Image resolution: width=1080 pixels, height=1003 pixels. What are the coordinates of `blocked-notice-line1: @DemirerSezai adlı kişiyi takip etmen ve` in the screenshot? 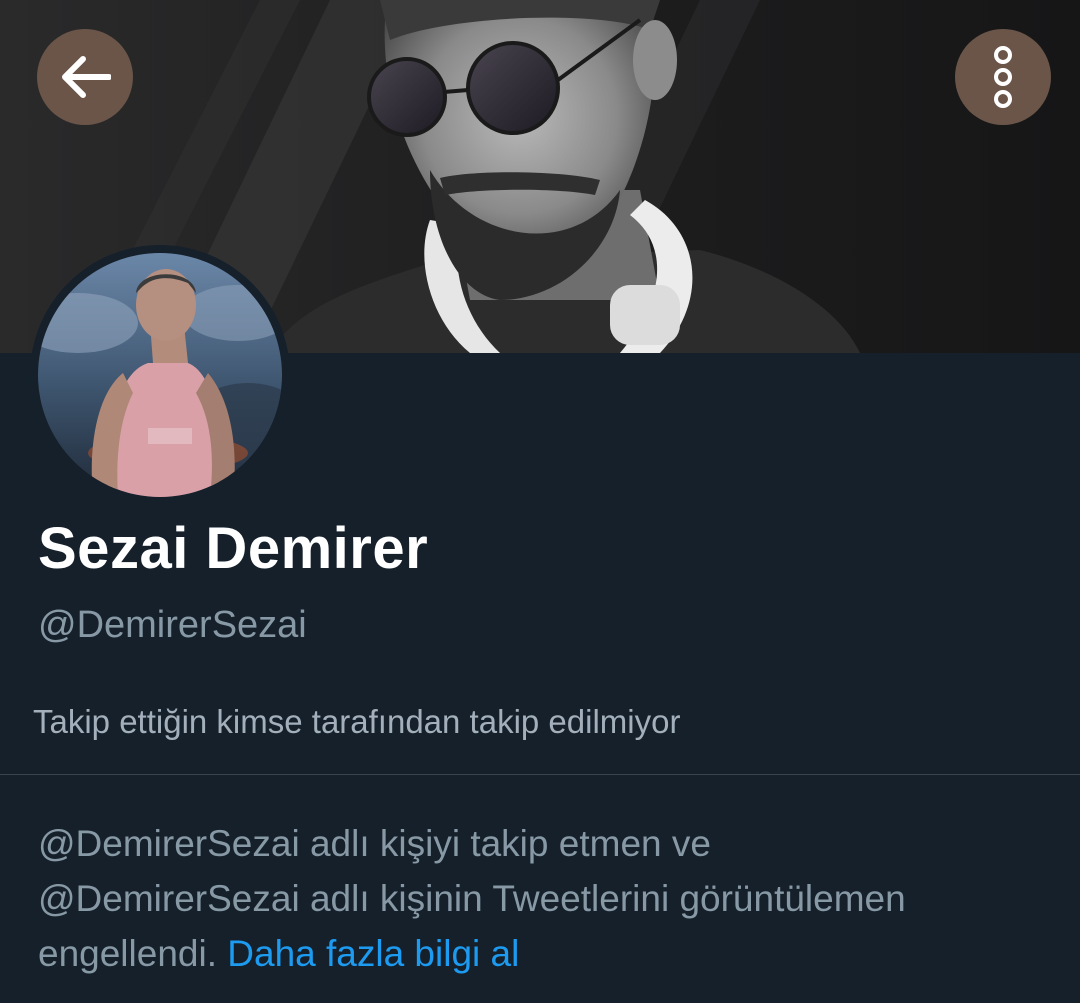 It's located at (374, 843).